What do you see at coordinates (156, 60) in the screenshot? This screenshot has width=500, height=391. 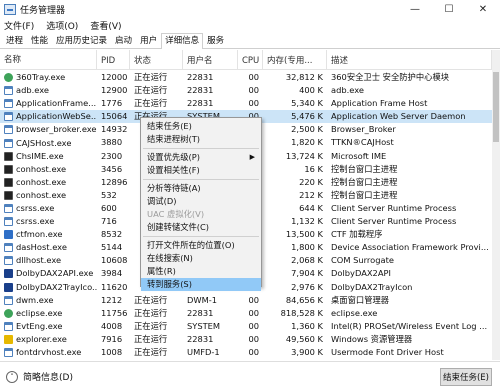 I see `column-header-status: 状态` at bounding box center [156, 60].